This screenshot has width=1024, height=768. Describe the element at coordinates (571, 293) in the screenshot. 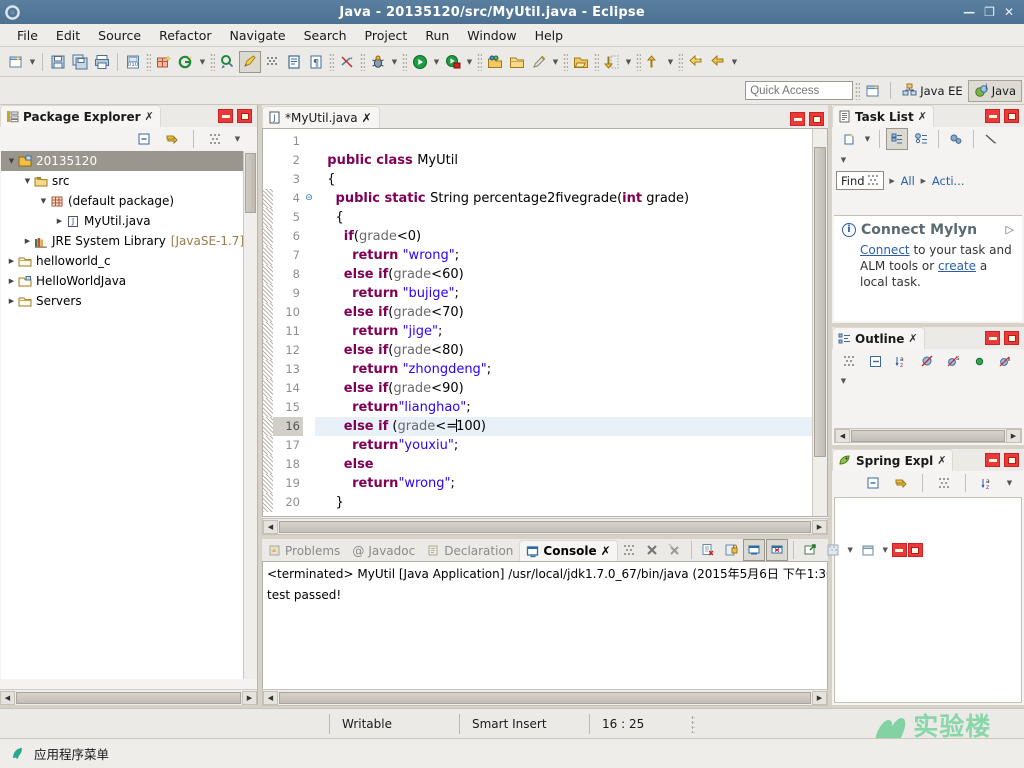

I see `code-line: return "bujige";` at that location.